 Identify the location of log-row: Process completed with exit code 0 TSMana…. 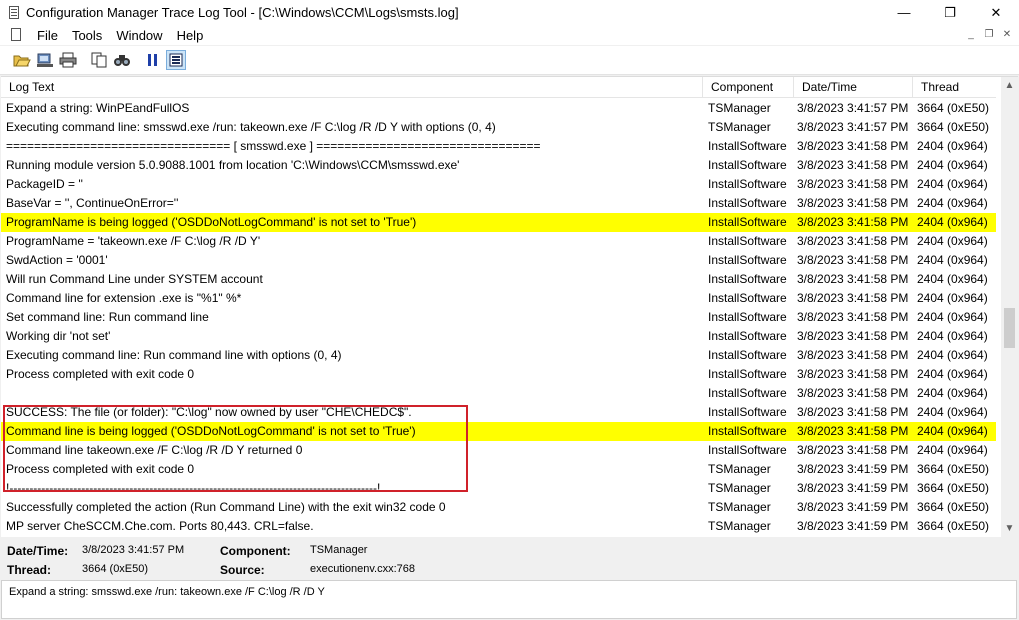
(498, 469).